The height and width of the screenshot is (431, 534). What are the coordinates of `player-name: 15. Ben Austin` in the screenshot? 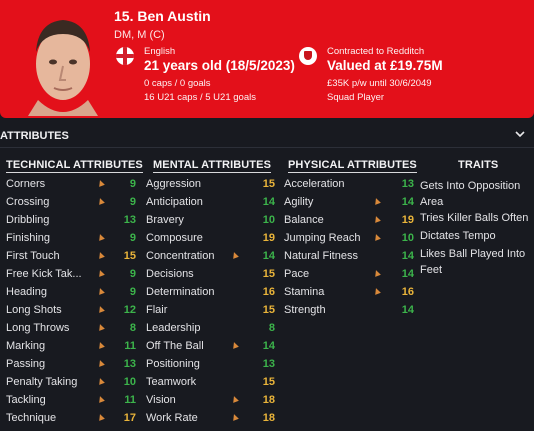 It's located at (162, 16).